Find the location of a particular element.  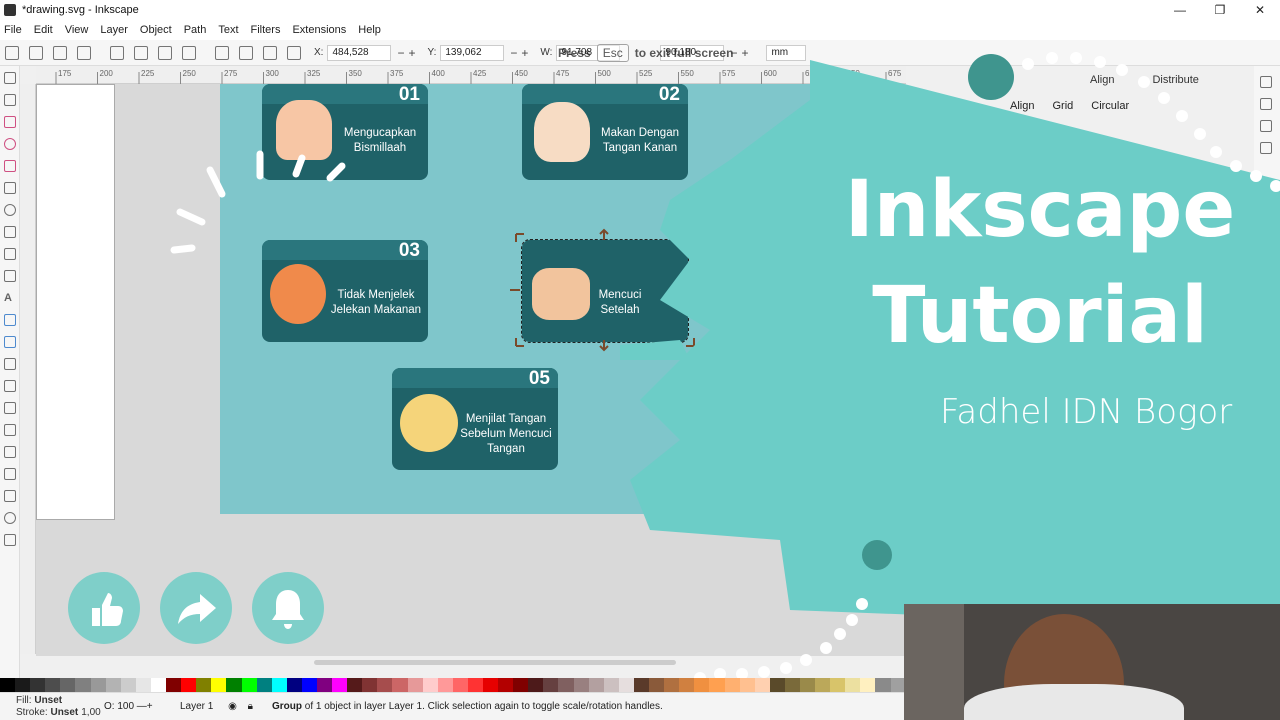

measure-tool-icon is located at coordinates (10, 496).